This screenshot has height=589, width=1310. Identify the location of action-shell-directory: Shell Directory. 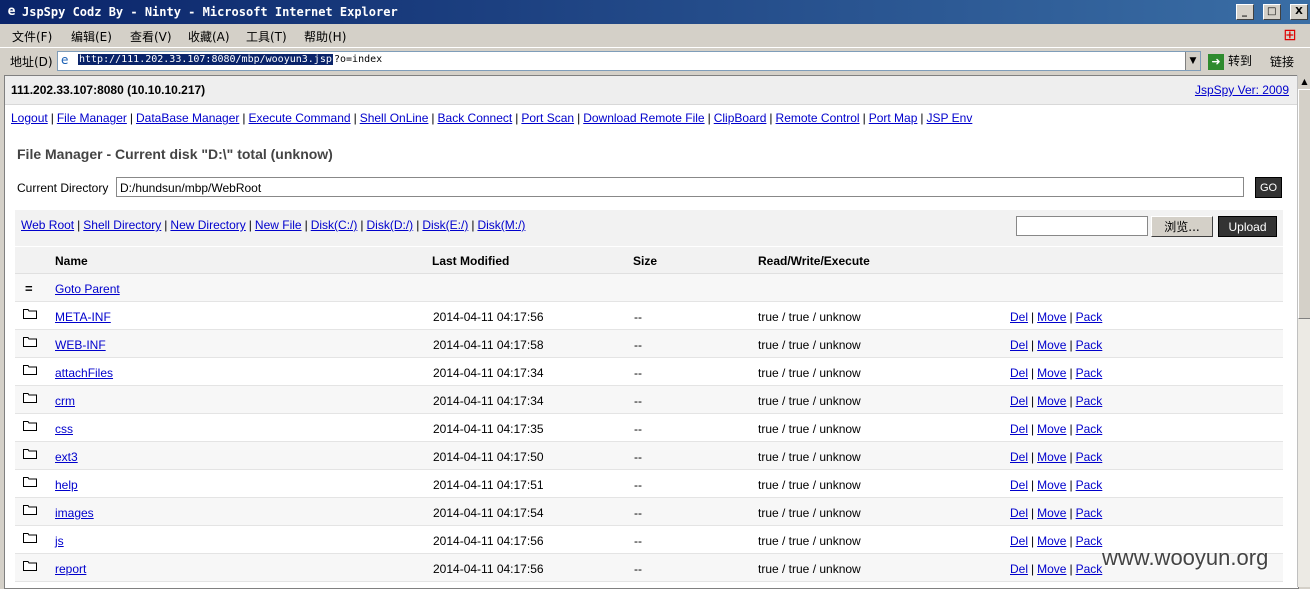
(122, 225).